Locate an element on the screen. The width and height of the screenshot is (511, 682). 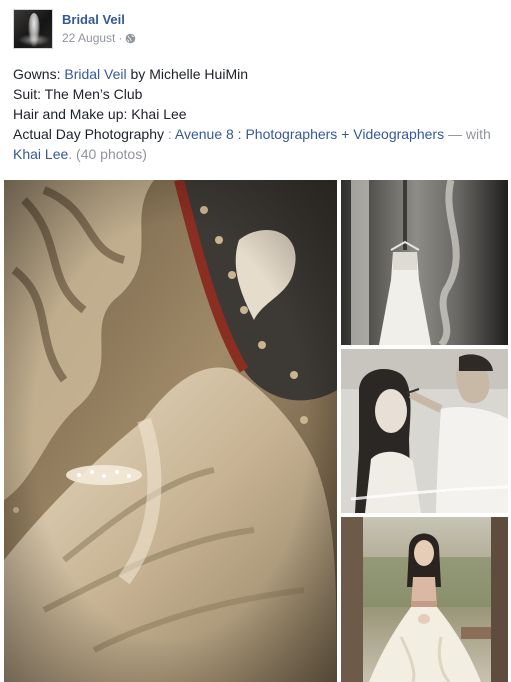
hanging-dress-photo is located at coordinates (424, 262).